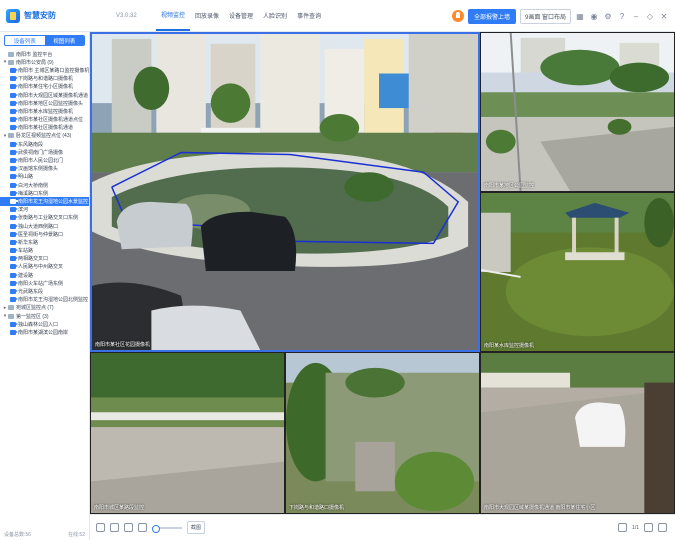 The height and width of the screenshot is (540, 675). What do you see at coordinates (44, 291) in the screenshot?
I see `tree-camera-item: 光武路东段` at bounding box center [44, 291].